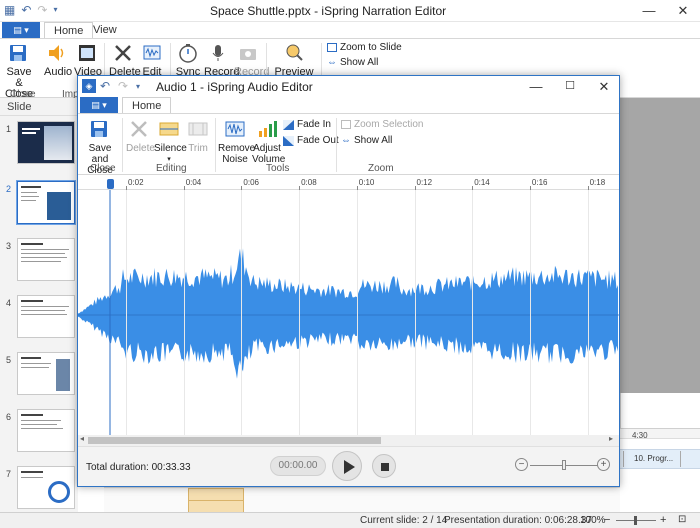 Image resolution: width=700 pixels, height=528 pixels. I want to click on audio-button: Audio, so click(58, 60).